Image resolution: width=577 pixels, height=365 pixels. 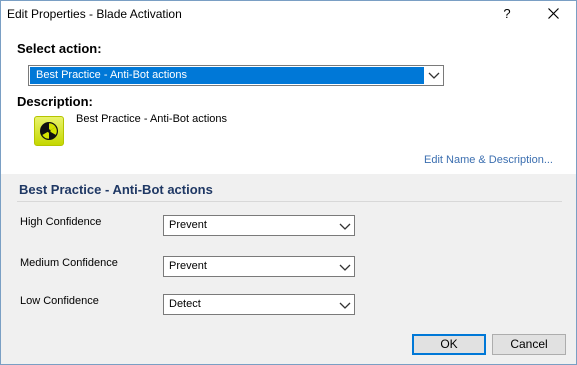 I want to click on medium-confidence-value: Prevent, so click(x=188, y=266).